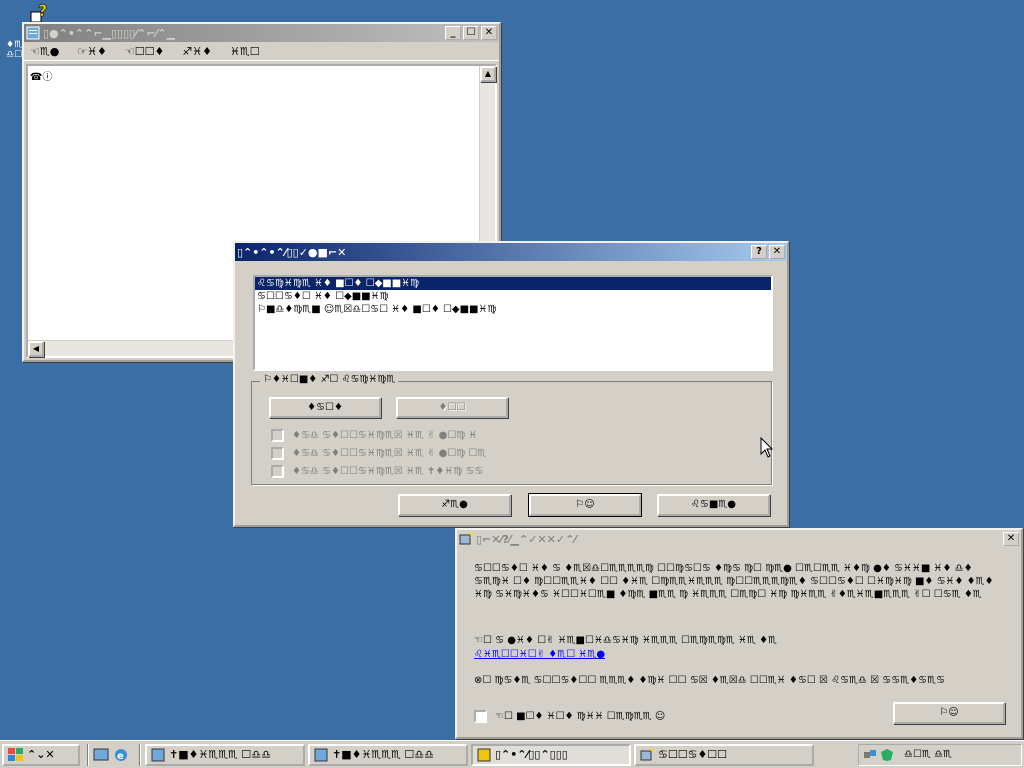 The image size is (1024, 768). What do you see at coordinates (385, 435) in the screenshot?
I see `option-label: ♦♋♎ ♋♦☐☐♋♓♍♏☒ ♓♏ ✌ ●☐♍ ♓` at bounding box center [385, 435].